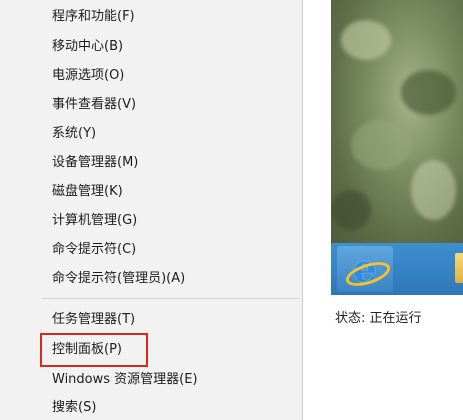 The height and width of the screenshot is (420, 463). Describe the element at coordinates (74, 134) in the screenshot. I see `menu-item-system: 系统(Y)` at that location.